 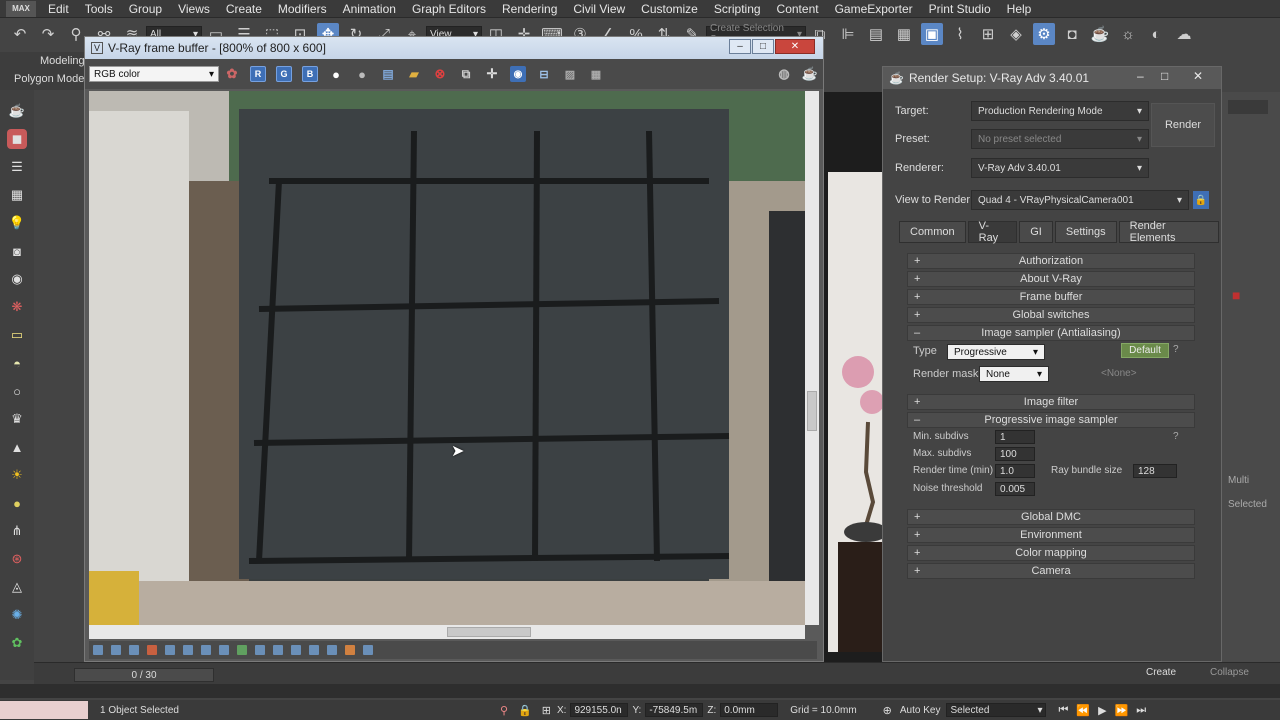 What do you see at coordinates (362, 74) in the screenshot?
I see `mono-channel-icon: ●` at bounding box center [362, 74].